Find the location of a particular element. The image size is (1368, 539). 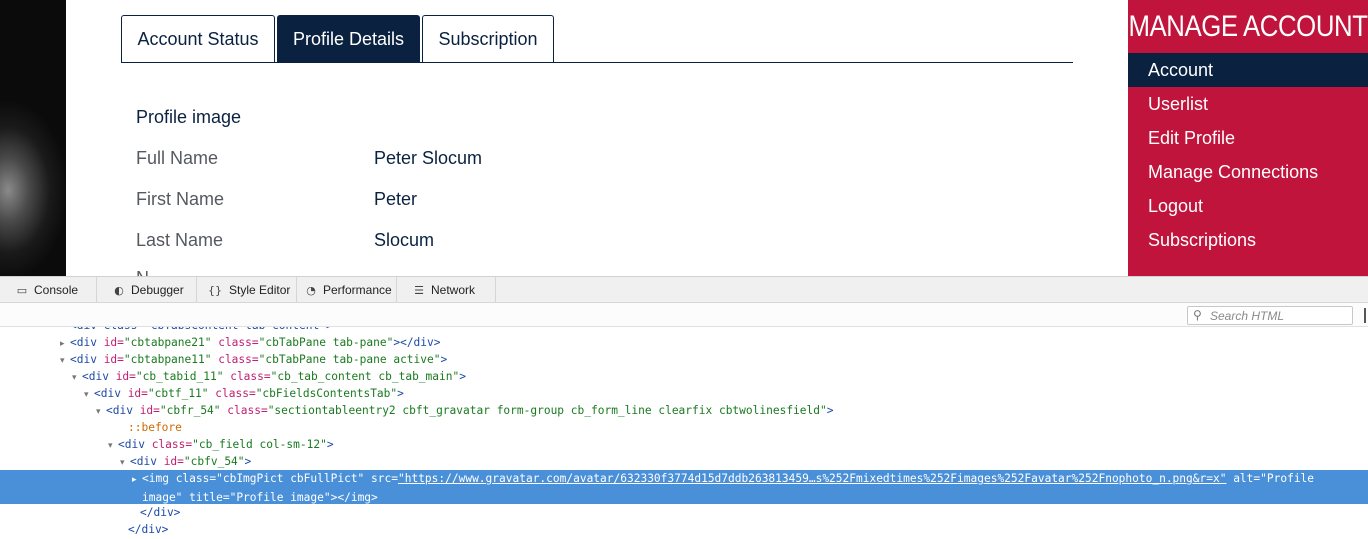

markup-token: "Profile is located at coordinates (1287, 478).